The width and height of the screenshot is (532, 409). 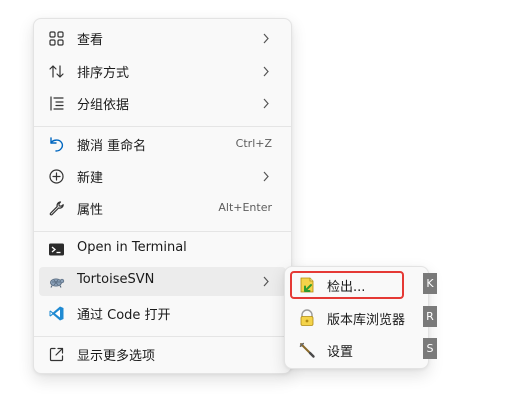 I want to click on menu-item-label: Open in Terminal, so click(x=132, y=247).